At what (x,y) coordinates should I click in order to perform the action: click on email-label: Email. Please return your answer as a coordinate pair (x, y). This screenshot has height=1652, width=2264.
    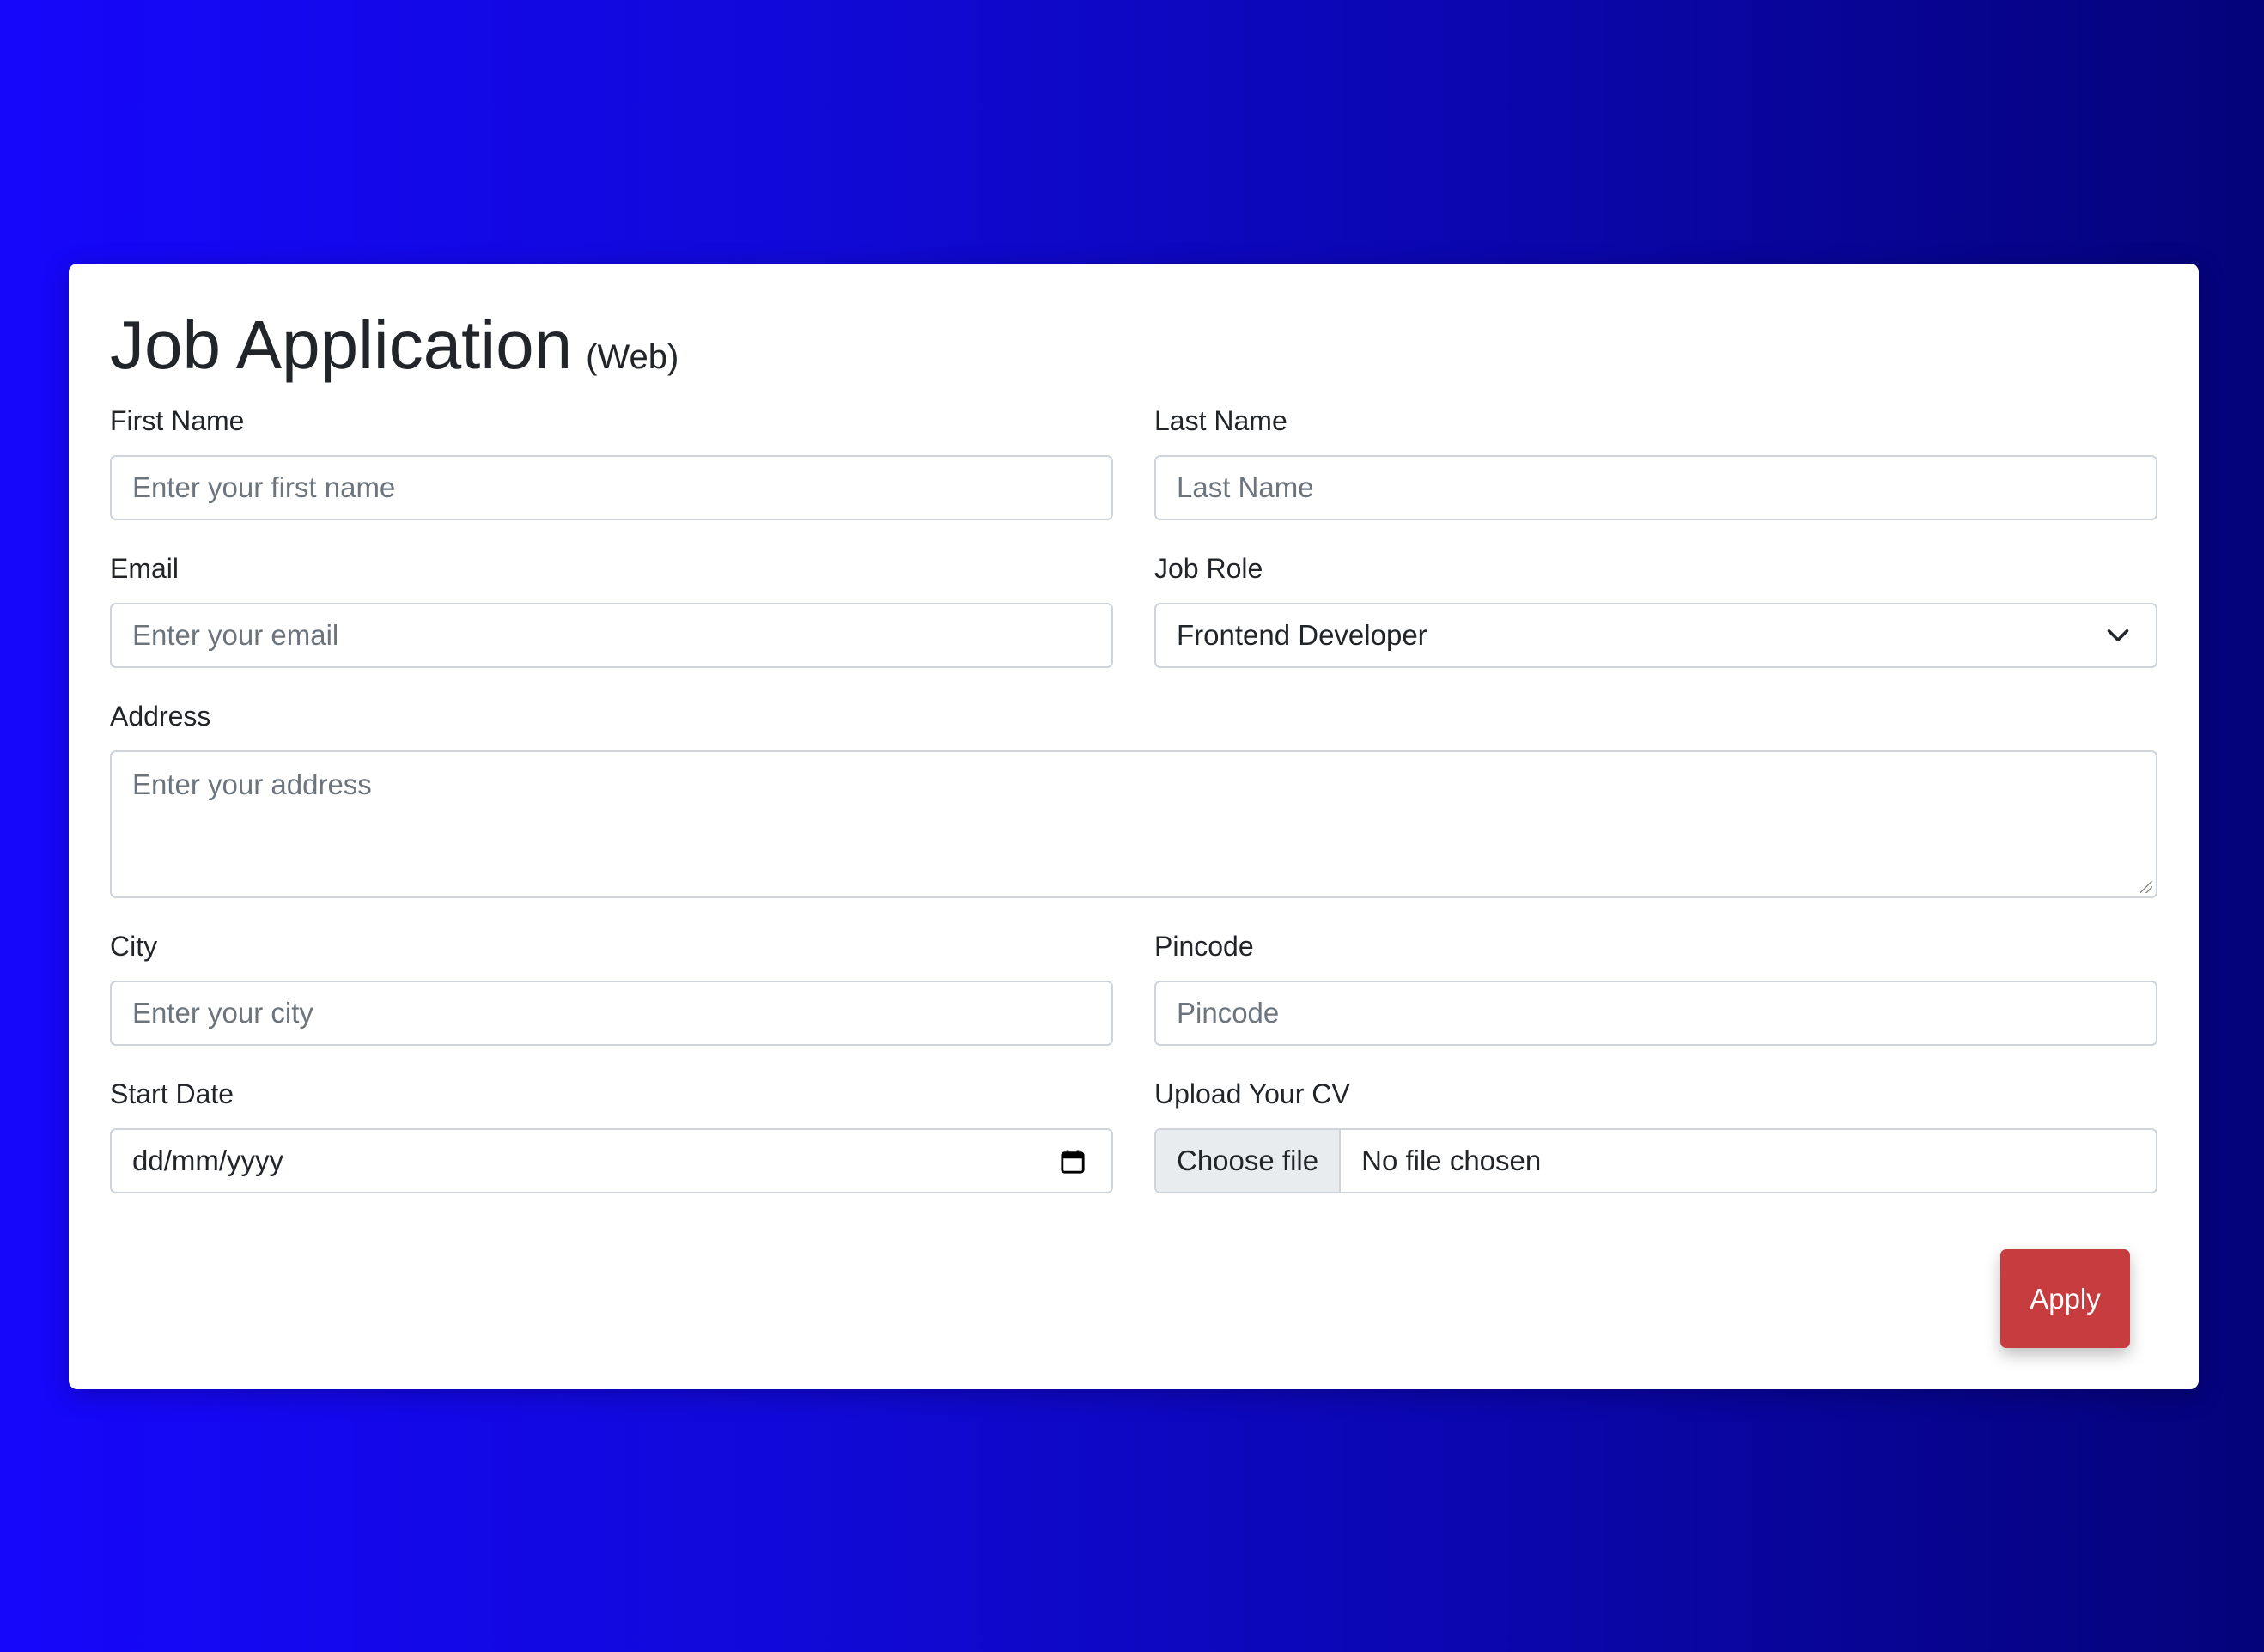
    Looking at the image, I should click on (145, 568).